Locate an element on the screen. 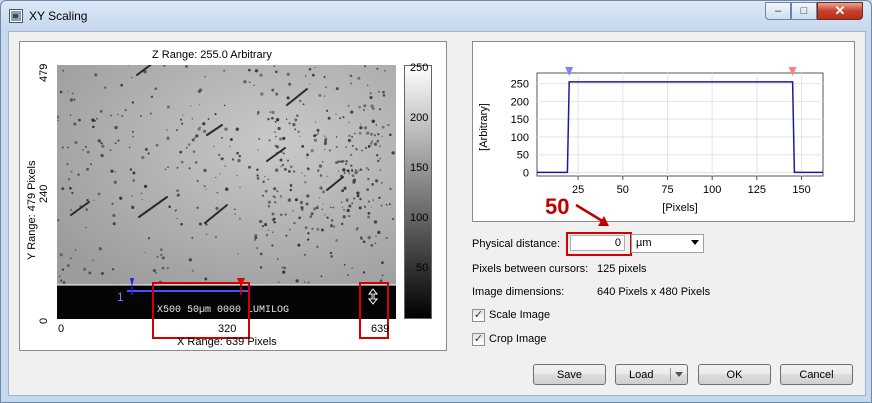 The height and width of the screenshot is (403, 872). close-button: ✕ is located at coordinates (840, 11).